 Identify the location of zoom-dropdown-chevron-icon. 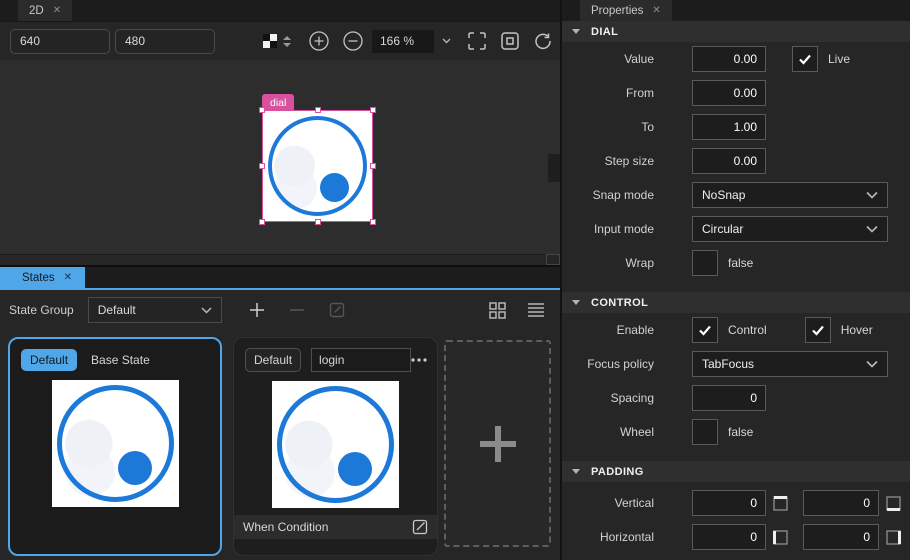
(446, 41).